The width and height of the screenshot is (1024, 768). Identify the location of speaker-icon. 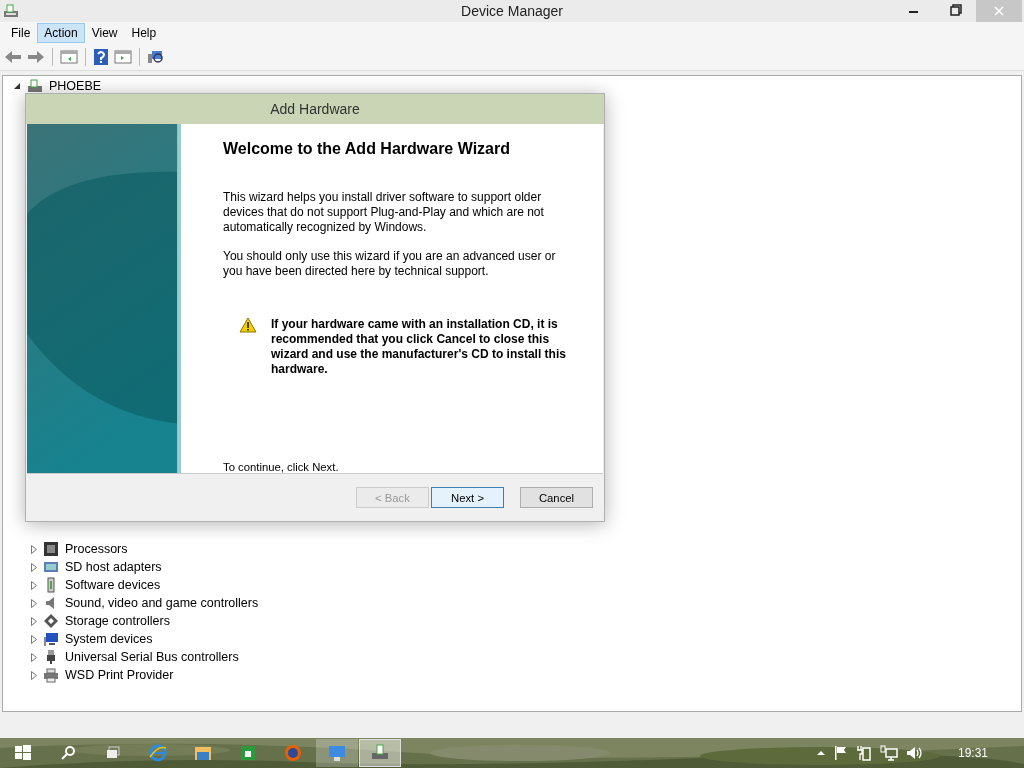
(914, 753).